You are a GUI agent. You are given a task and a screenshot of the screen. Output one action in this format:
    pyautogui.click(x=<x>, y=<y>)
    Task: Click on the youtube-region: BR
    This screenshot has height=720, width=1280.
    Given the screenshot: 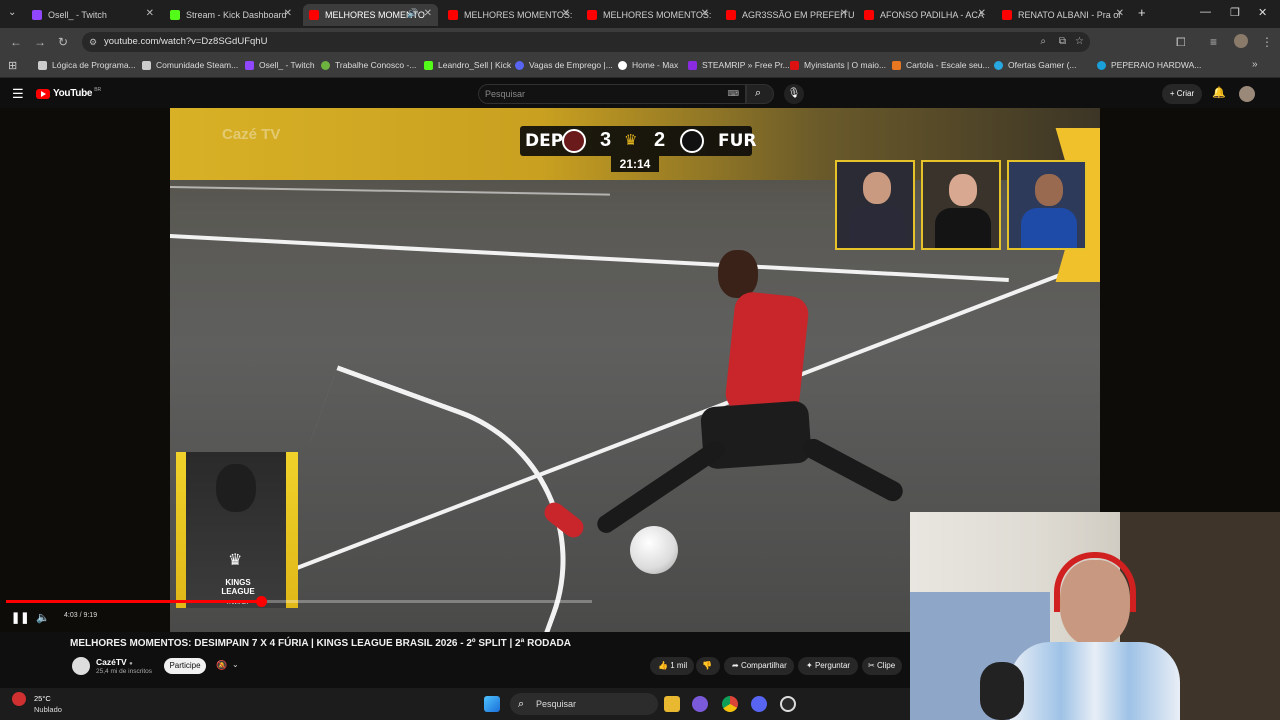 What is the action you would take?
    pyautogui.click(x=98, y=89)
    